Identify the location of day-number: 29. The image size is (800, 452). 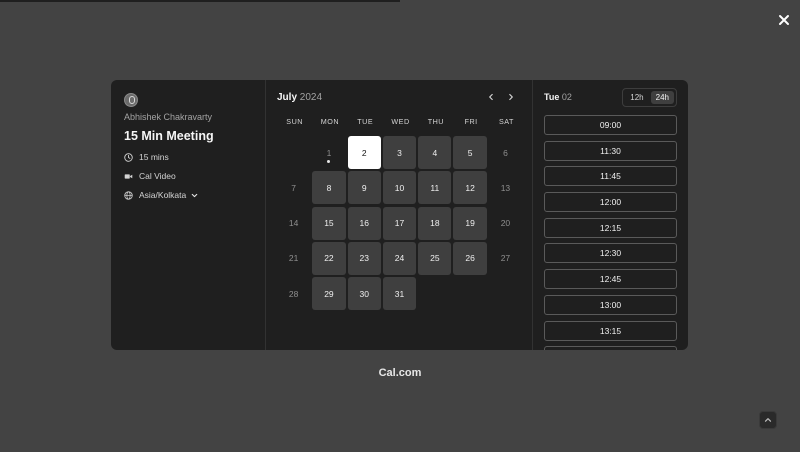
(329, 293).